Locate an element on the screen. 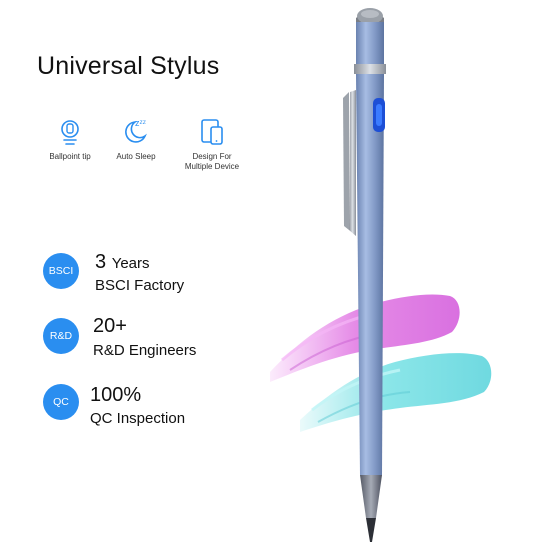 The image size is (550, 550). cyan-brush-stroke is located at coordinates (396, 392).